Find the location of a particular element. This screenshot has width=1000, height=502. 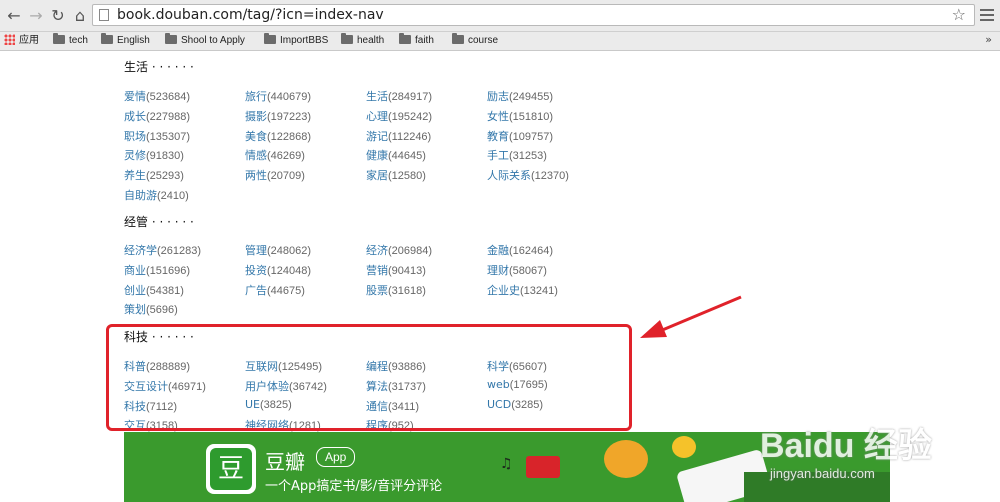

address-bar: book.douban.com/tag/?icn=index-nav ☆ is located at coordinates (533, 15).